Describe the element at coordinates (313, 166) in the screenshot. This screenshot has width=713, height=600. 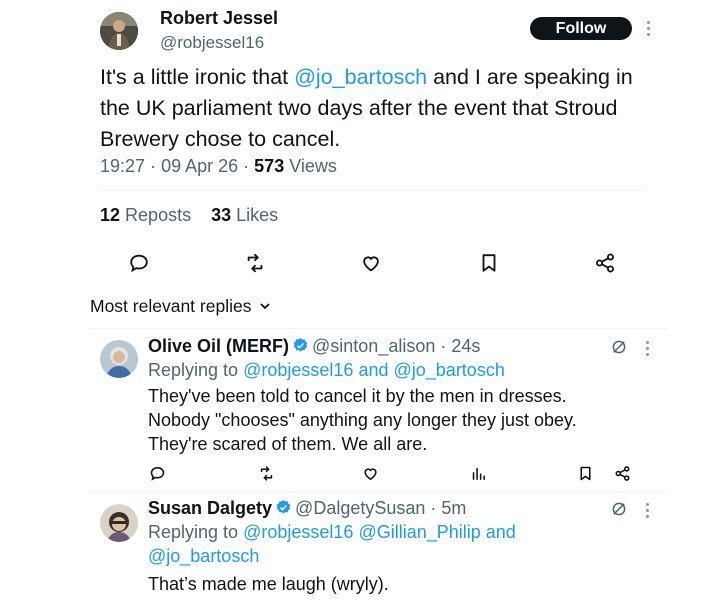
I see `views-label: Views` at that location.